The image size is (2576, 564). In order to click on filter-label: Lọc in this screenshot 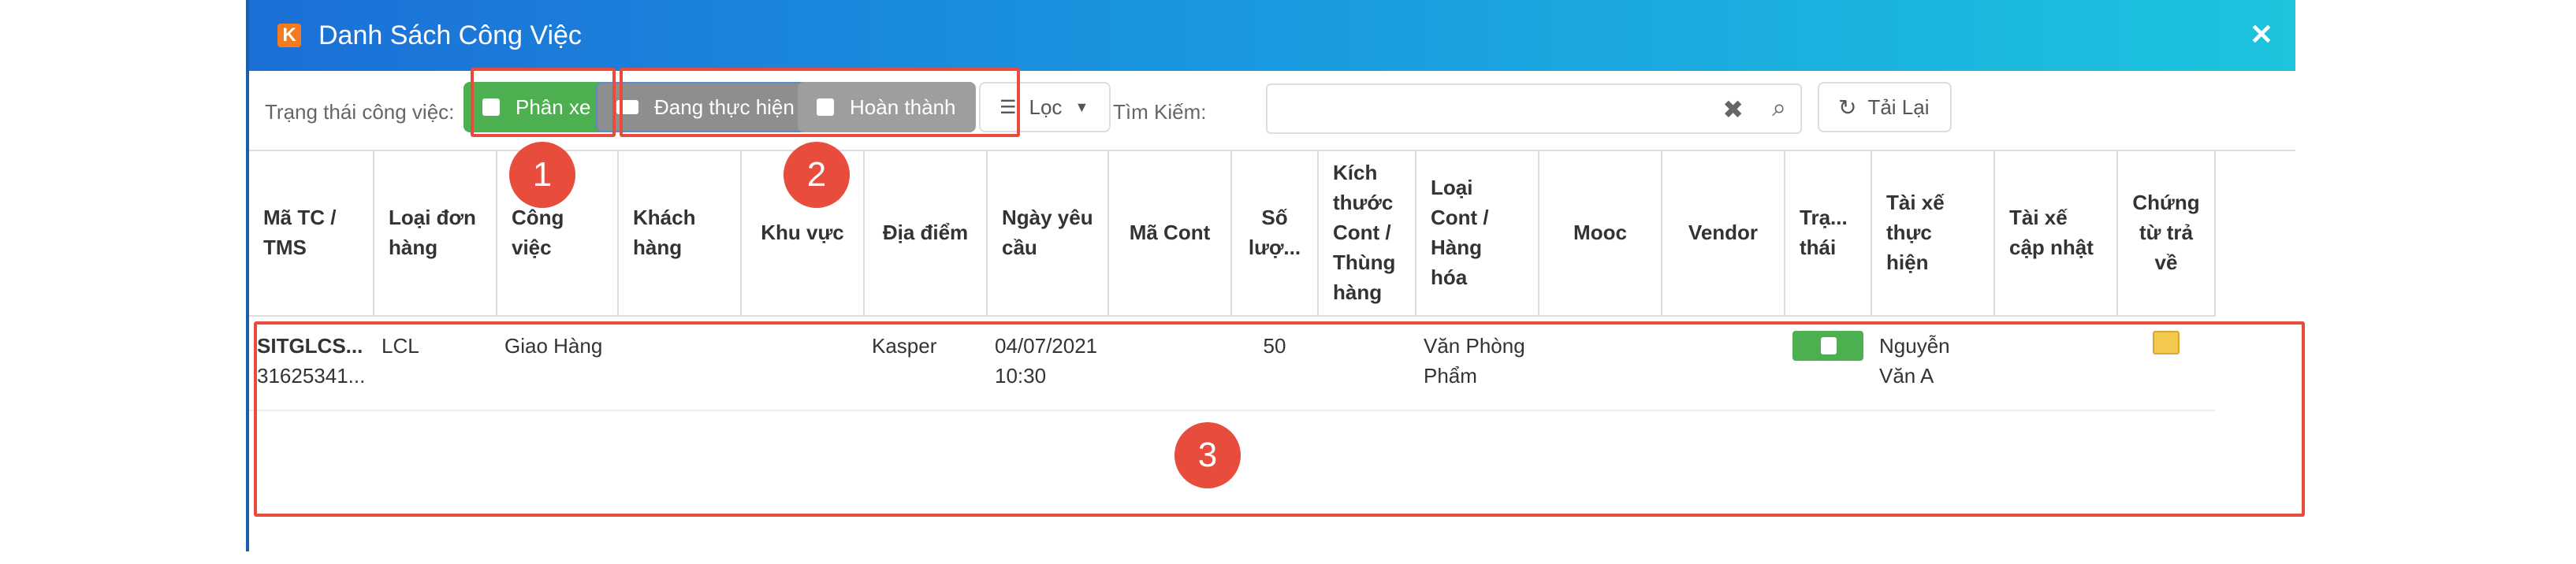, I will do `click(1046, 107)`.